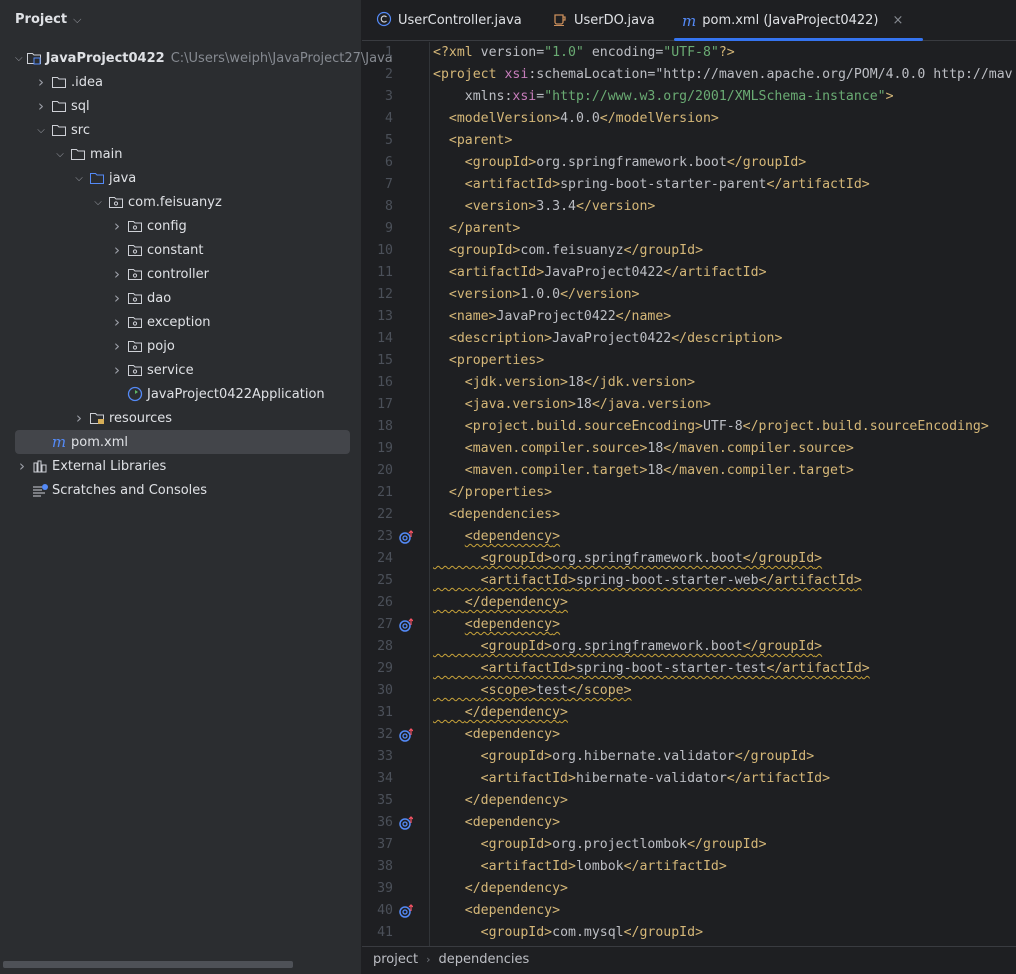 The height and width of the screenshot is (974, 1016). I want to click on tree-item-label: constant, so click(175, 250).